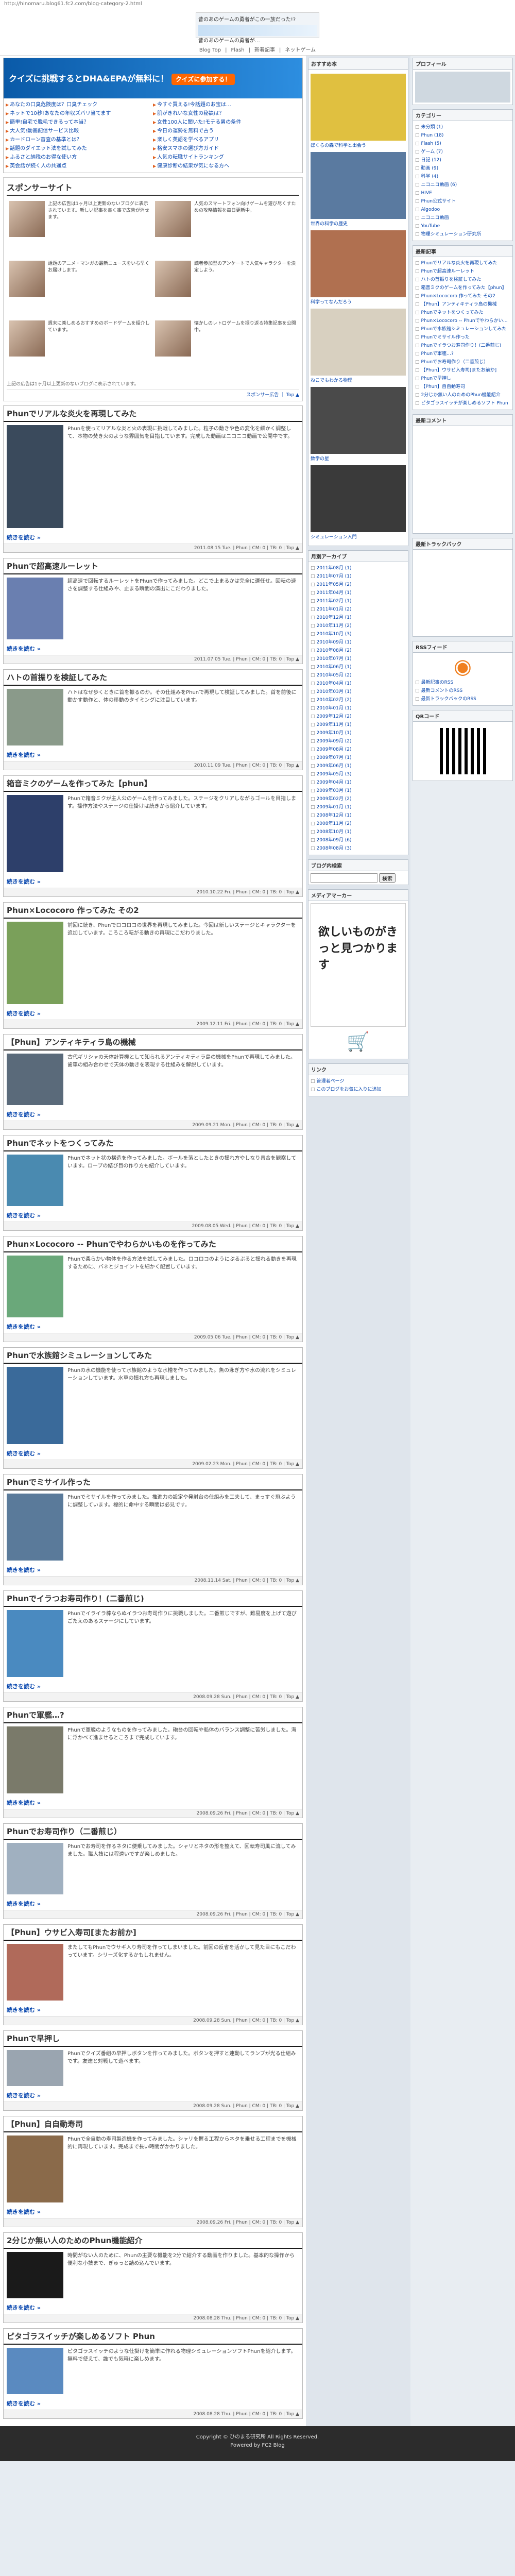 The height and width of the screenshot is (2576, 515). Describe the element at coordinates (153, 1715) in the screenshot. I see `post-title: Phunで軍艦…?` at that location.